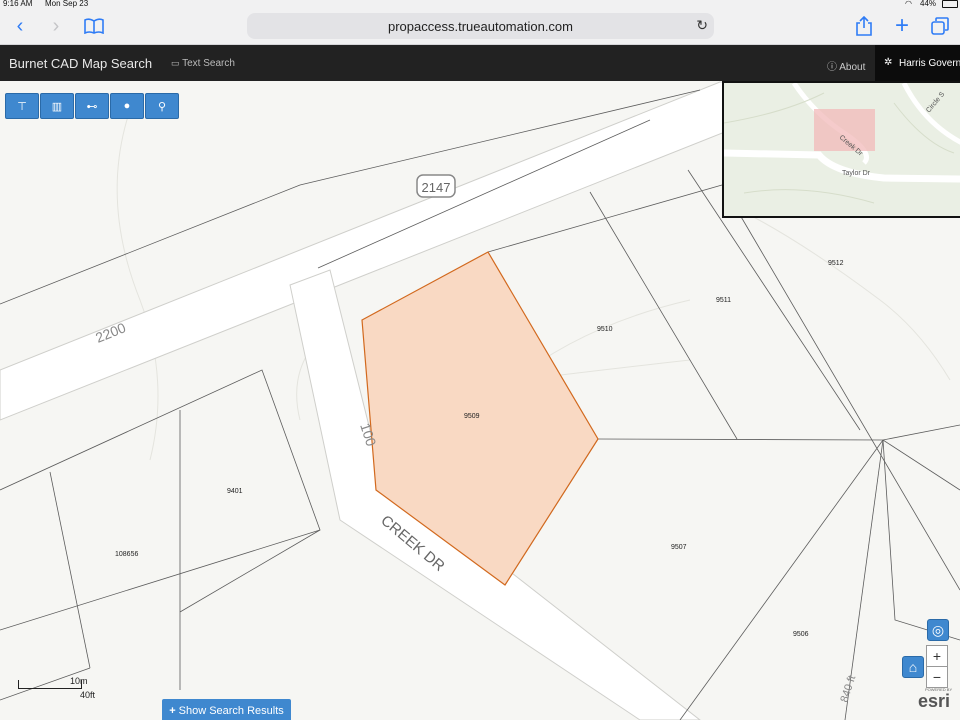  What do you see at coordinates (801, 634) in the screenshot?
I see `parcel-label: 9506` at bounding box center [801, 634].